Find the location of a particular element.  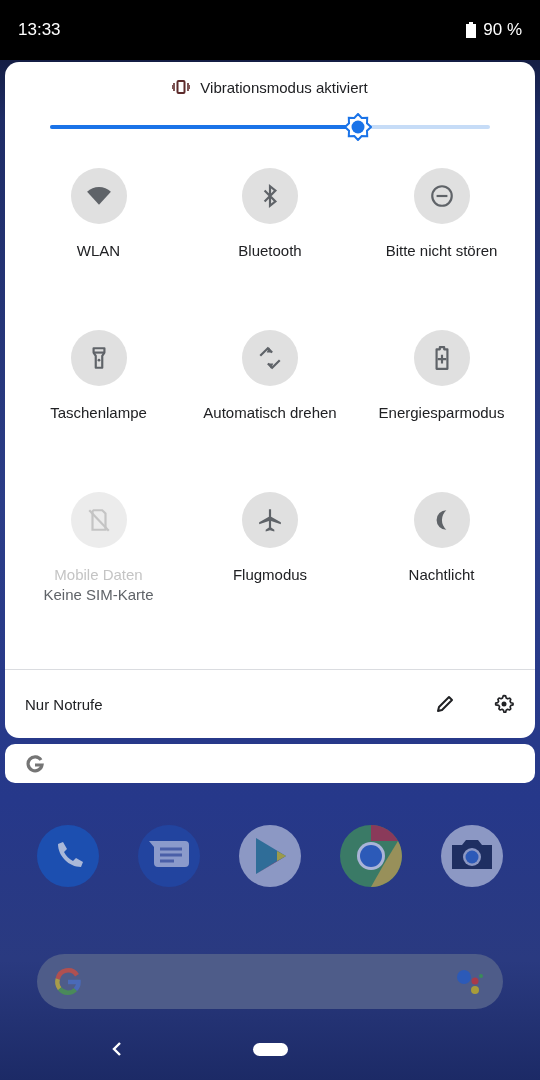

tile-label: WLAN is located at coordinates (98, 250).